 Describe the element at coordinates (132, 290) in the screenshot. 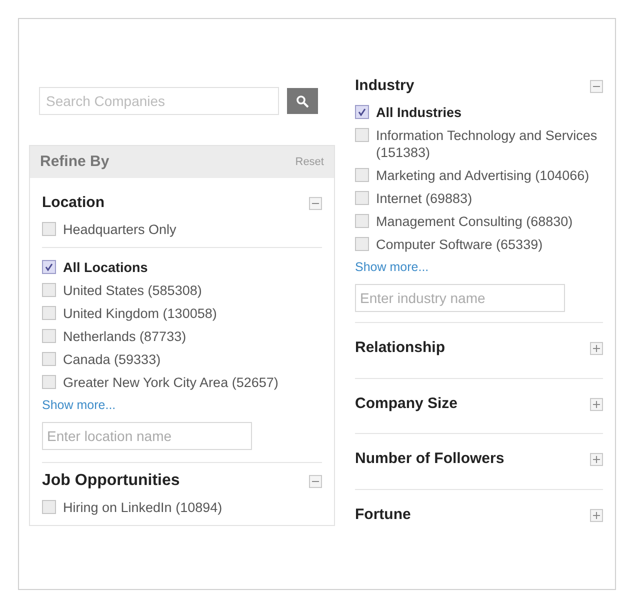

I see `option-label: United States (585308)` at that location.